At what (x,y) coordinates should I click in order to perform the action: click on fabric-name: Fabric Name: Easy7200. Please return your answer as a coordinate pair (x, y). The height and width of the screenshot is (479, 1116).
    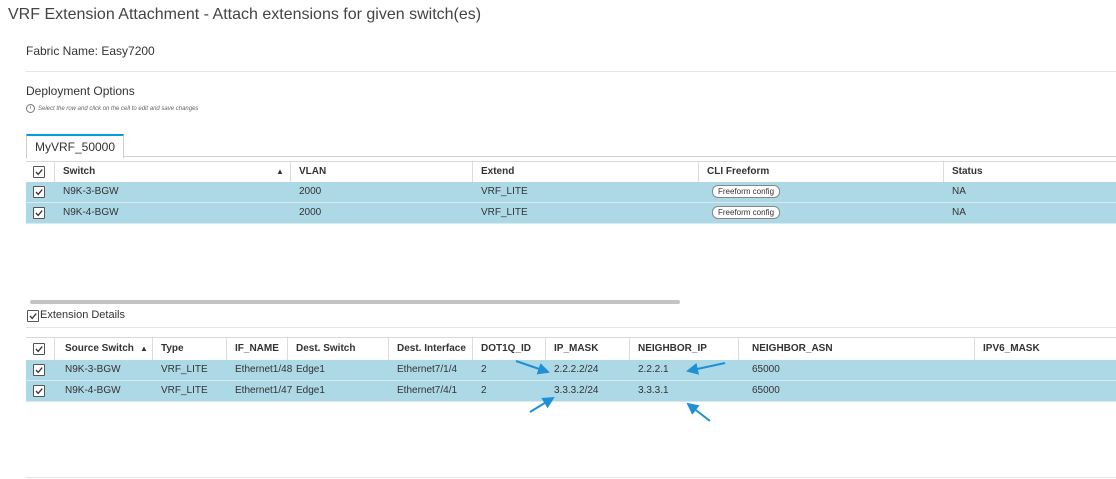
    Looking at the image, I should click on (90, 51).